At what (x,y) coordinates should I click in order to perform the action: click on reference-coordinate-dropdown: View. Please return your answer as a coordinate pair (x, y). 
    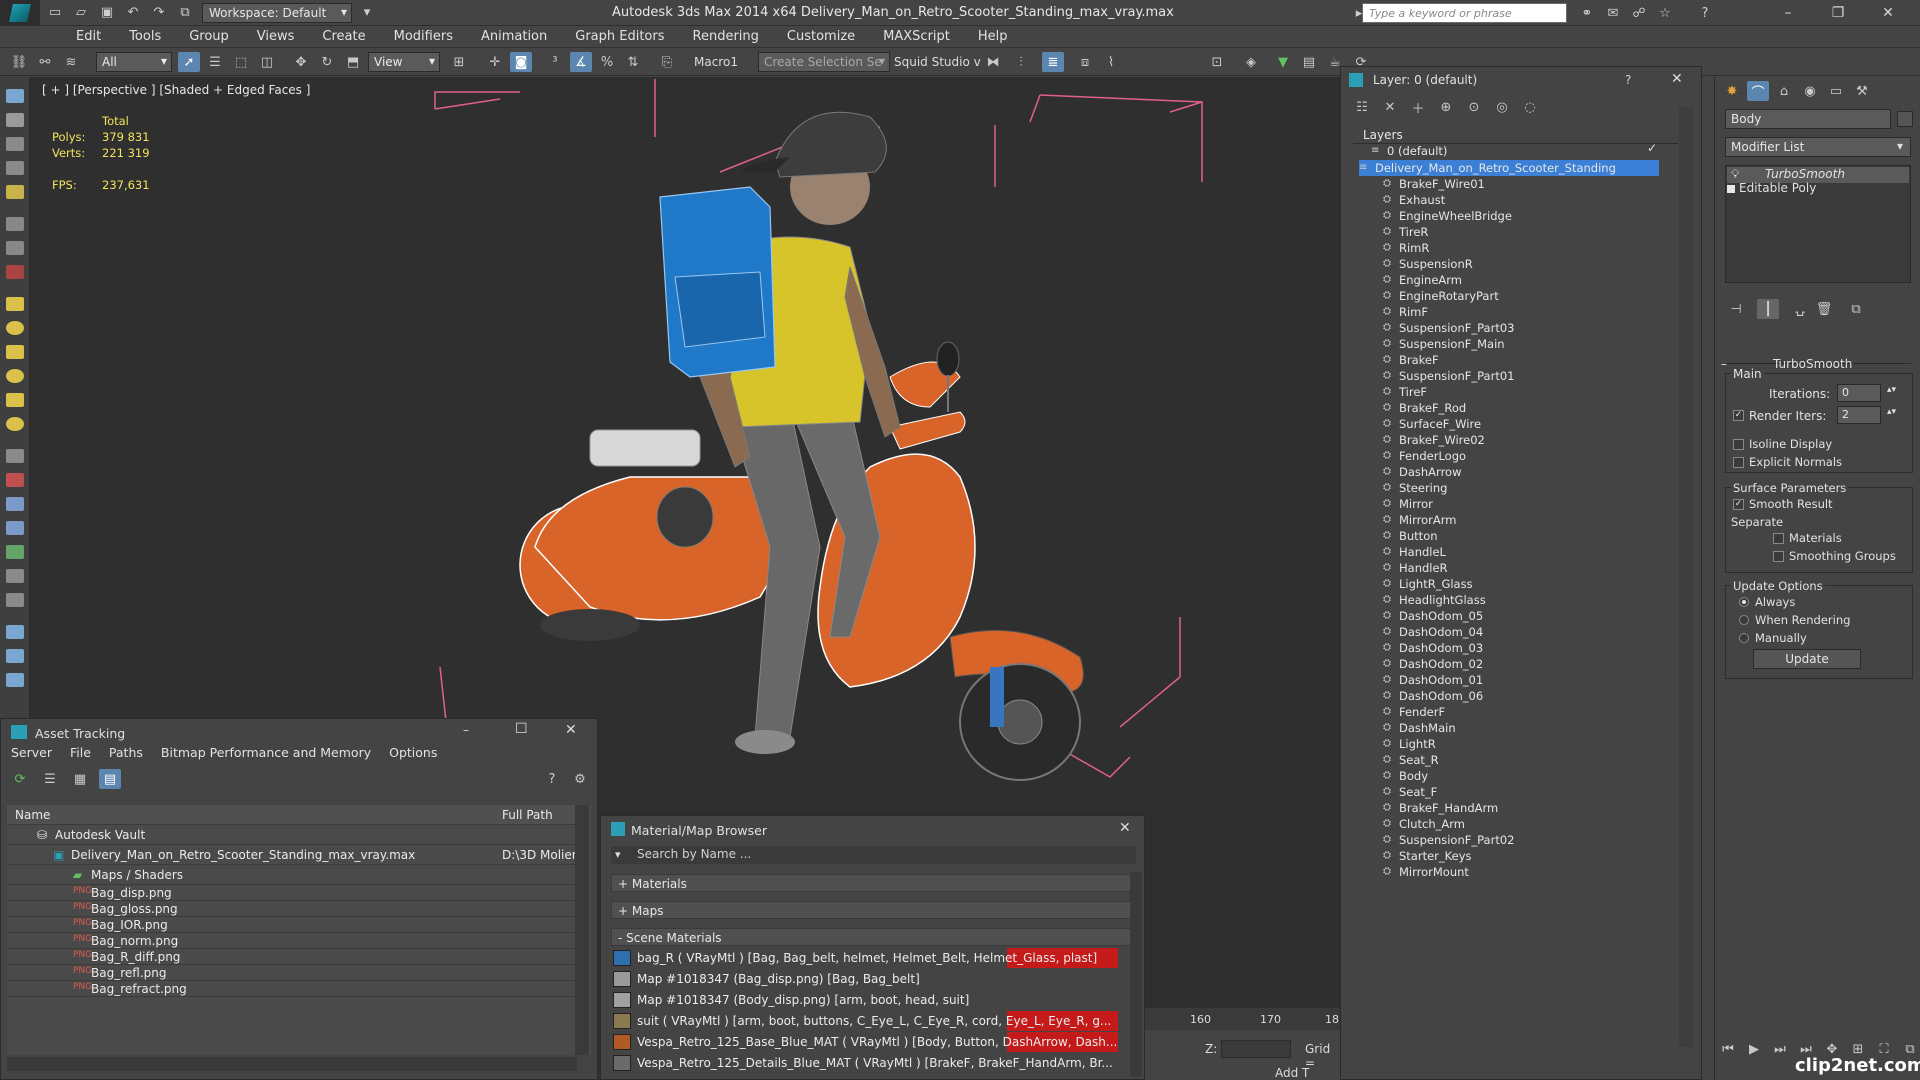
    Looking at the image, I should click on (404, 62).